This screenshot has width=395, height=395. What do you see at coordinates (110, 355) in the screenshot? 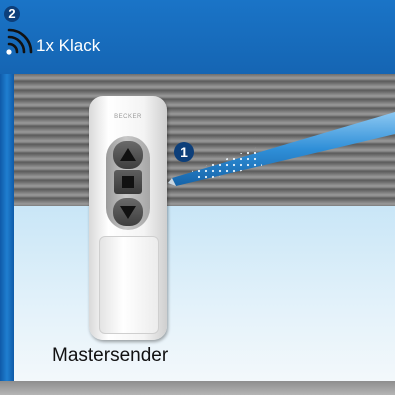
I see `remote-caption: Mastersender` at bounding box center [110, 355].